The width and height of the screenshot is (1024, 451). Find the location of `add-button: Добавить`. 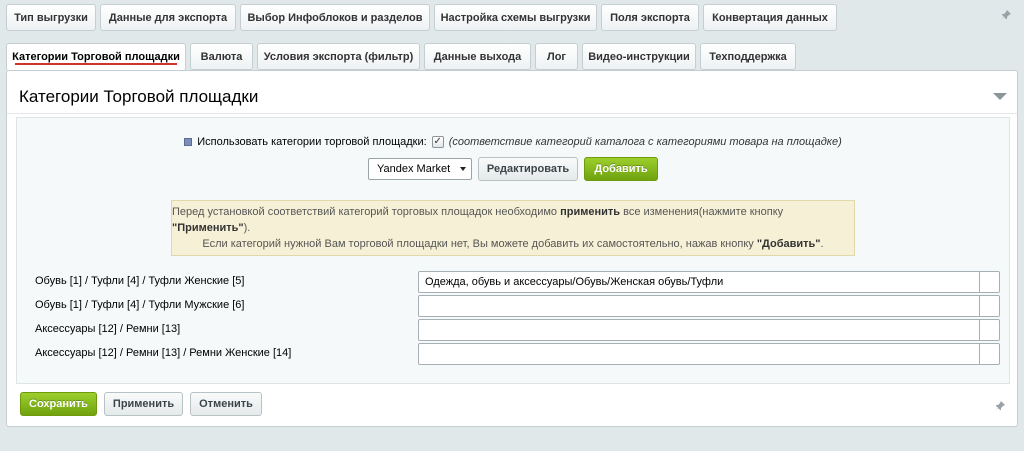

add-button: Добавить is located at coordinates (621, 169).